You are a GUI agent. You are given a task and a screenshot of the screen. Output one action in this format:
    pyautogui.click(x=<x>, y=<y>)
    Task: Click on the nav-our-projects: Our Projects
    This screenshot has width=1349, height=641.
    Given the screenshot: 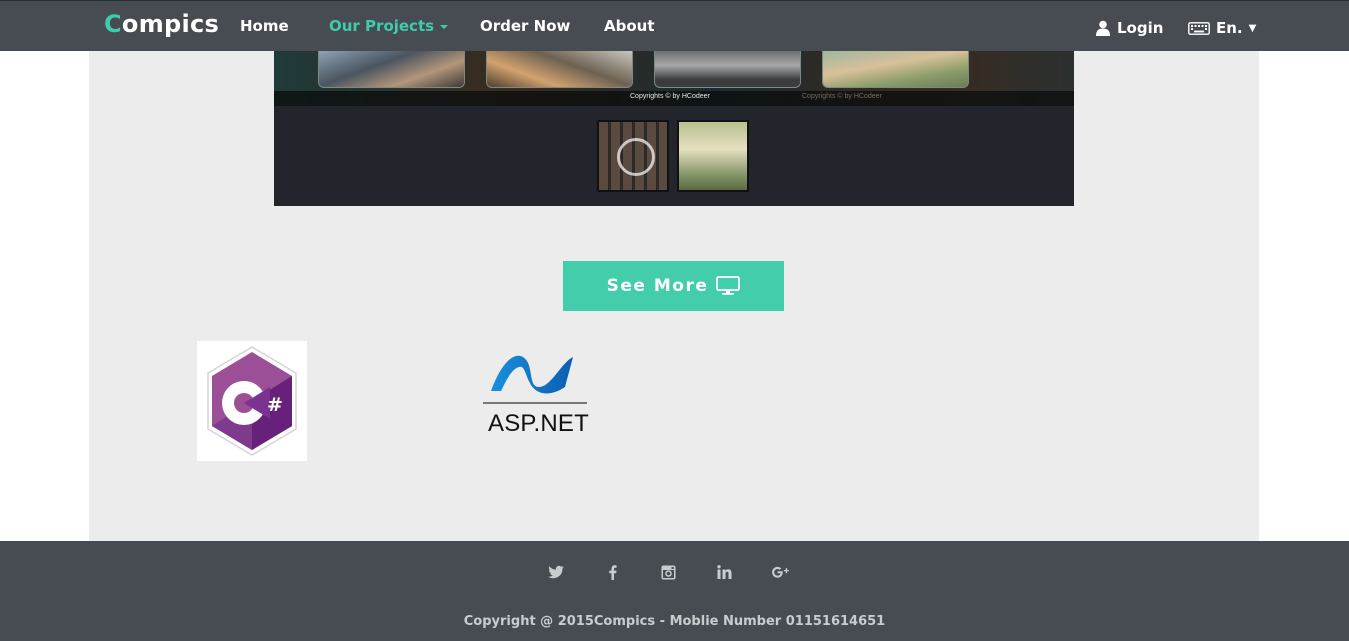 What is the action you would take?
    pyautogui.click(x=389, y=26)
    